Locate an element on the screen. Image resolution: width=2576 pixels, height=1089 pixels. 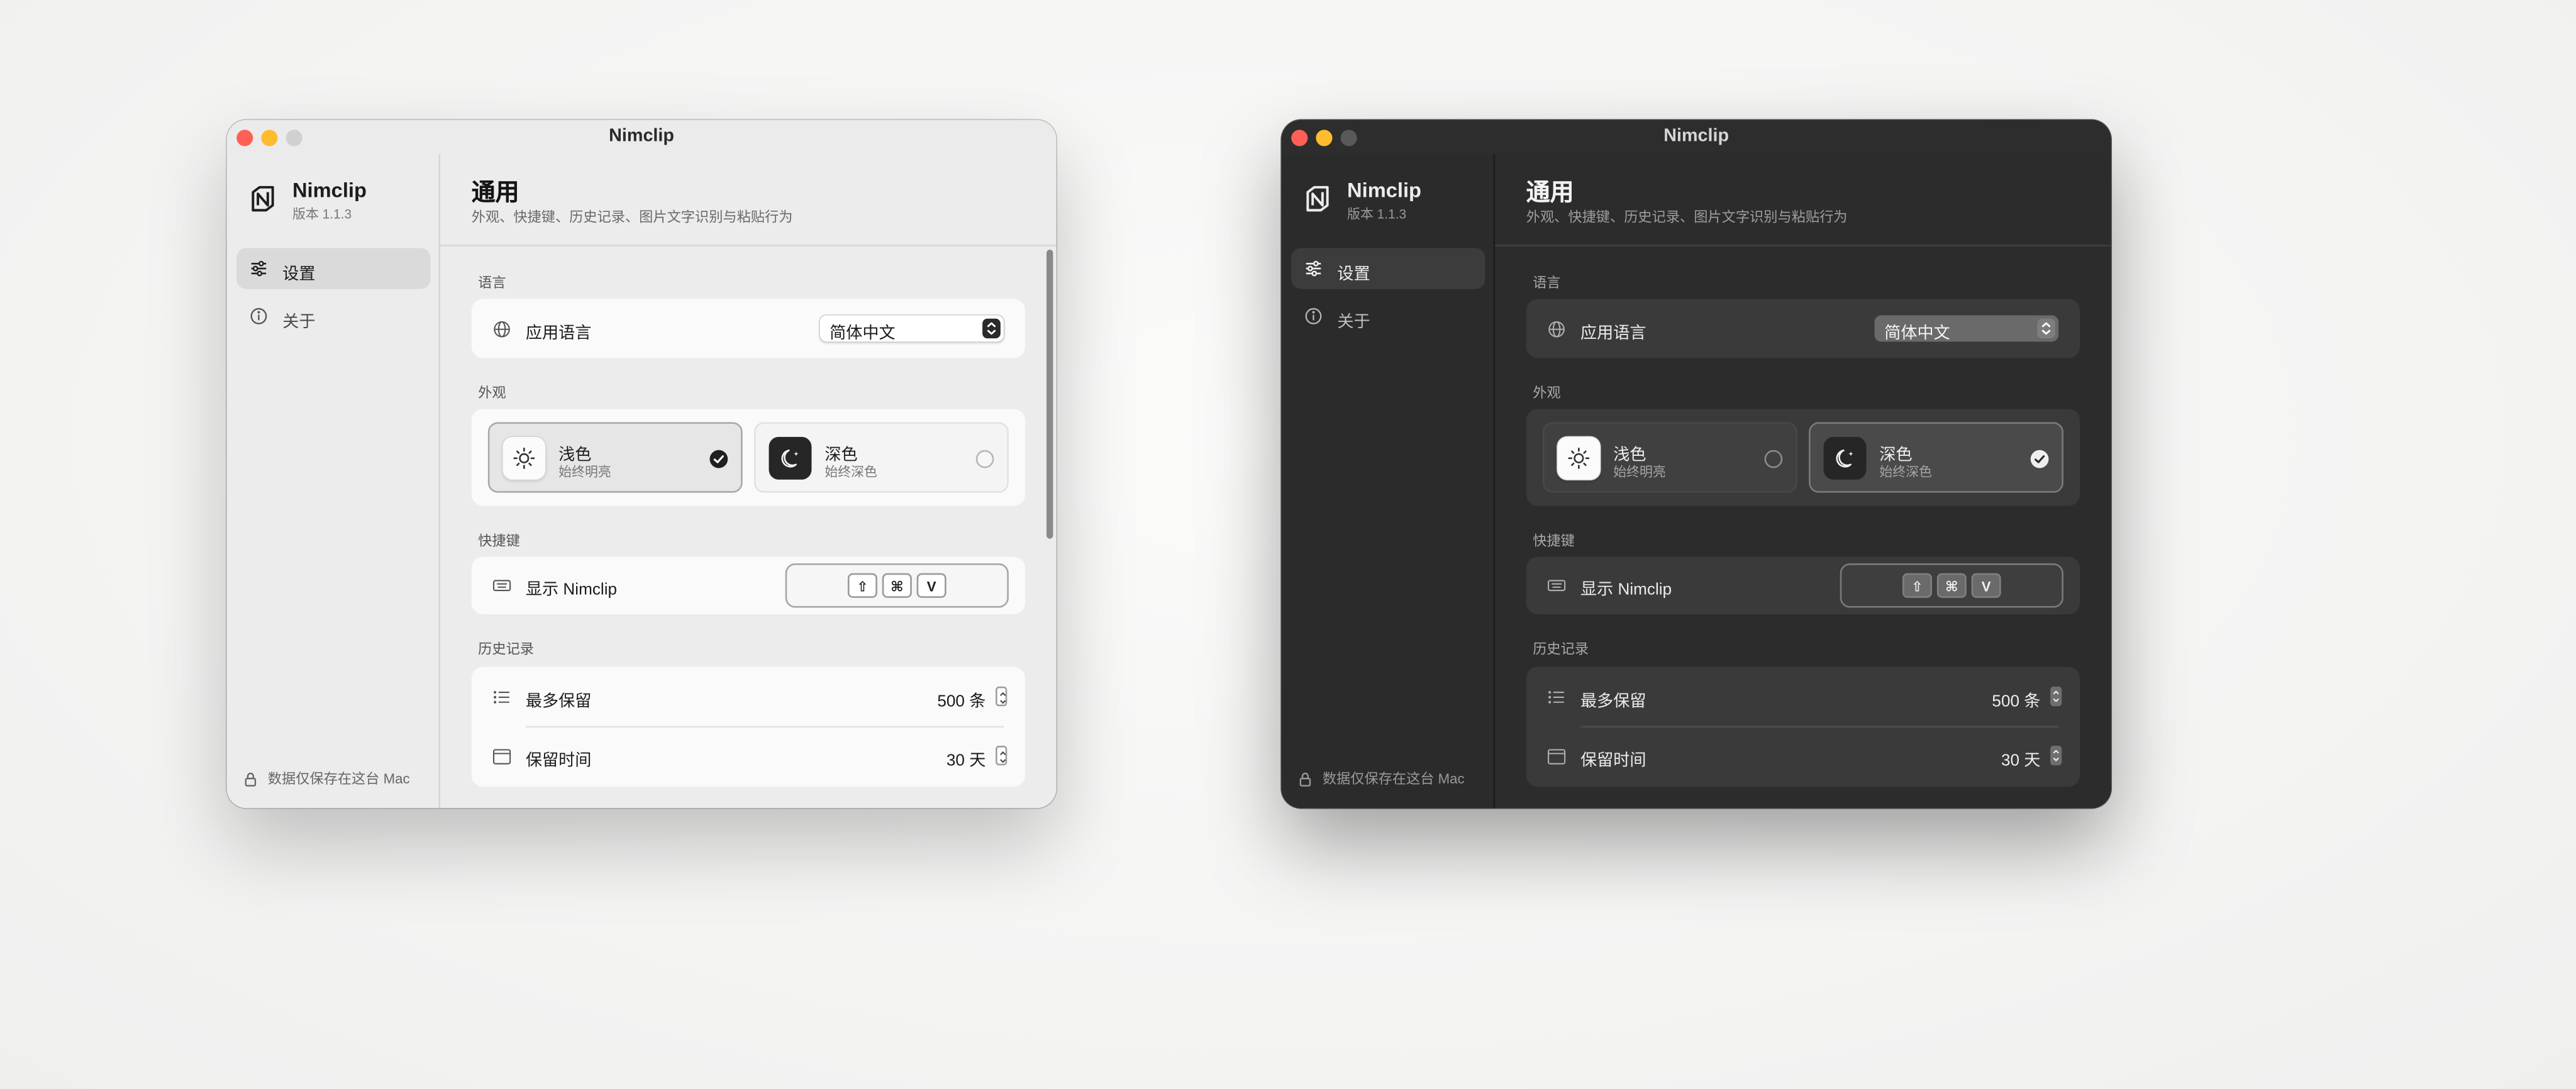
theme-name: 深色 is located at coordinates (841, 455).